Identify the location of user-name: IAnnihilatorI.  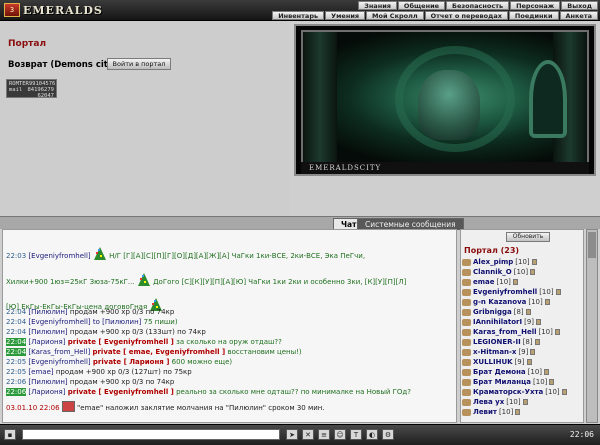
(497, 322).